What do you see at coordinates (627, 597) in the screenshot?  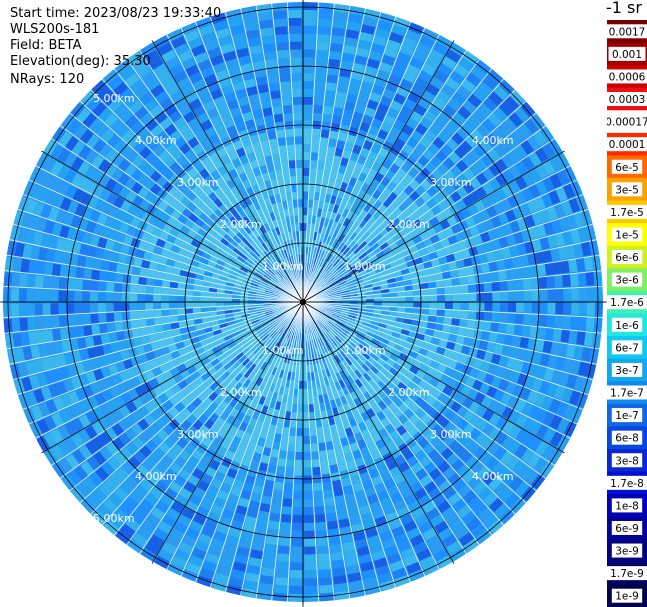 I see `colorbar-tick-label: 1e-9` at bounding box center [627, 597].